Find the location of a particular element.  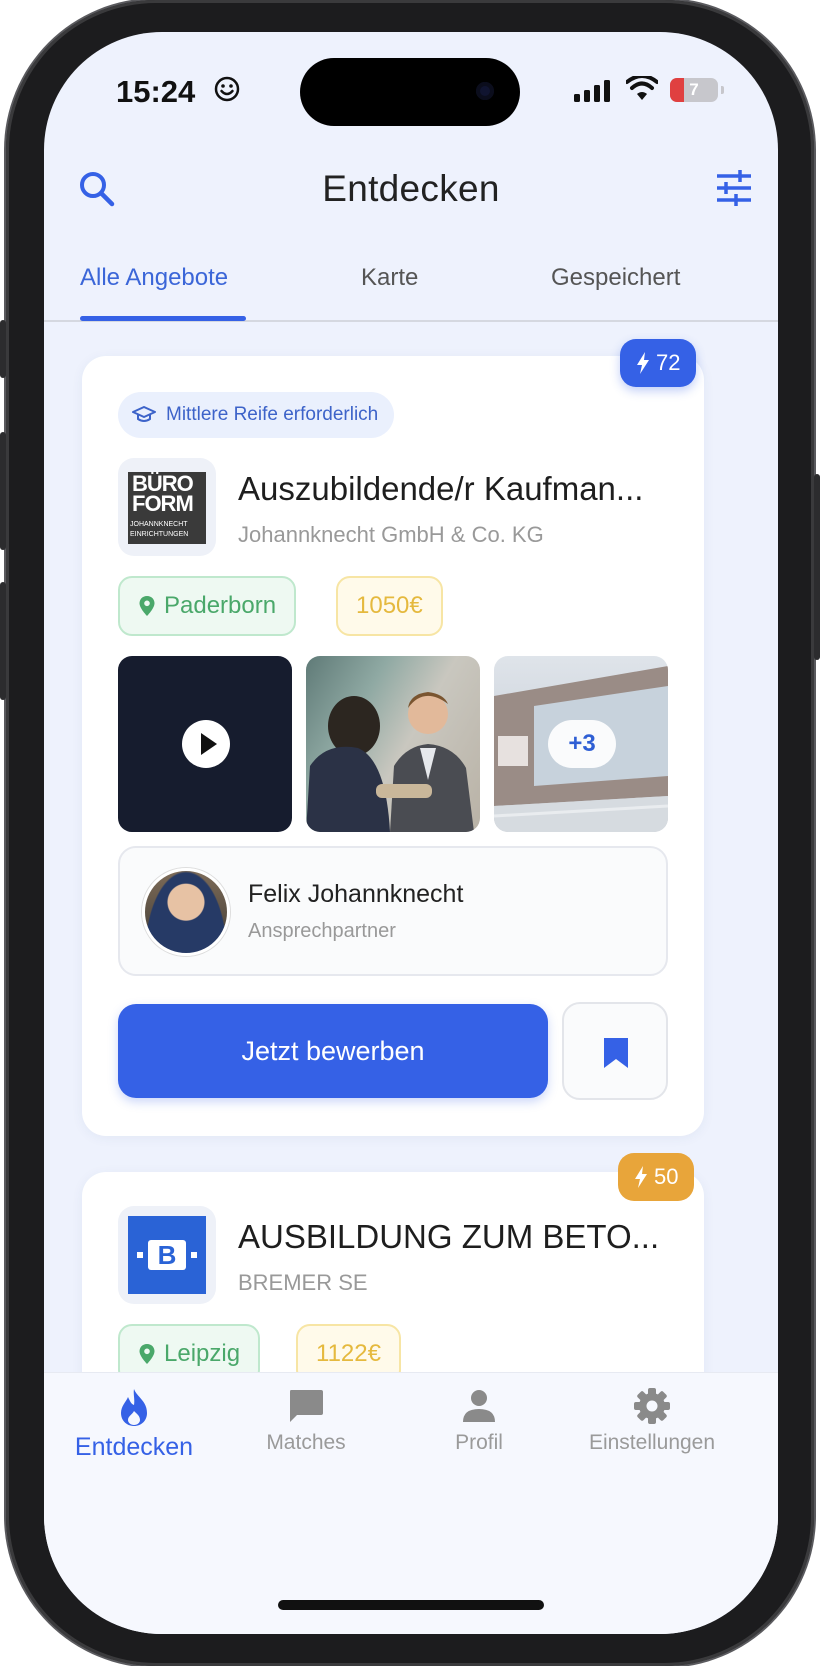

video-thumbnail is located at coordinates (205, 744).